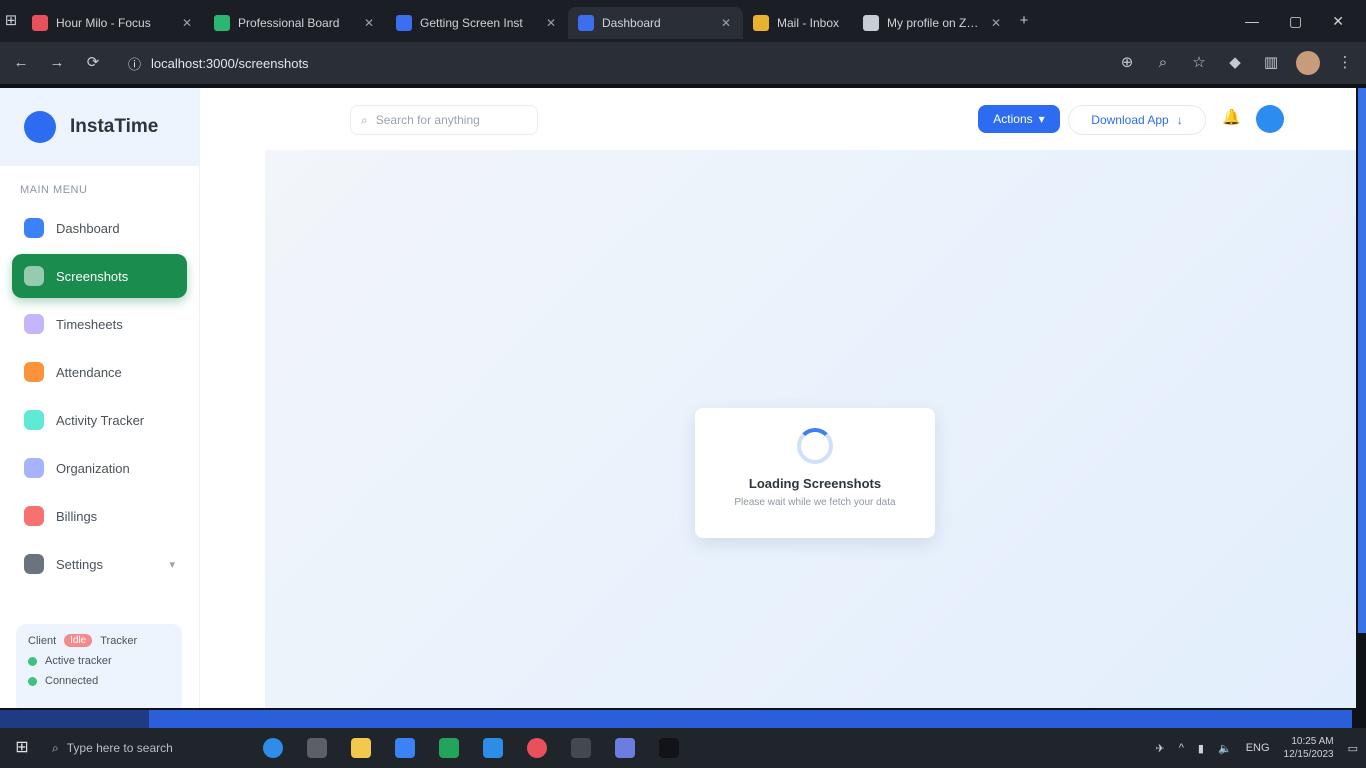  I want to click on notification-bell-icon: 🔔, so click(1231, 118).